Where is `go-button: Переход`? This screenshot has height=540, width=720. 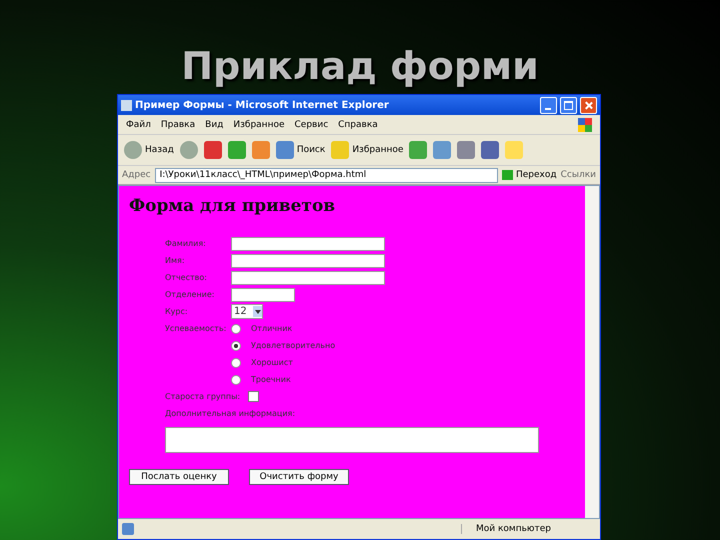
go-button: Переход is located at coordinates (529, 175).